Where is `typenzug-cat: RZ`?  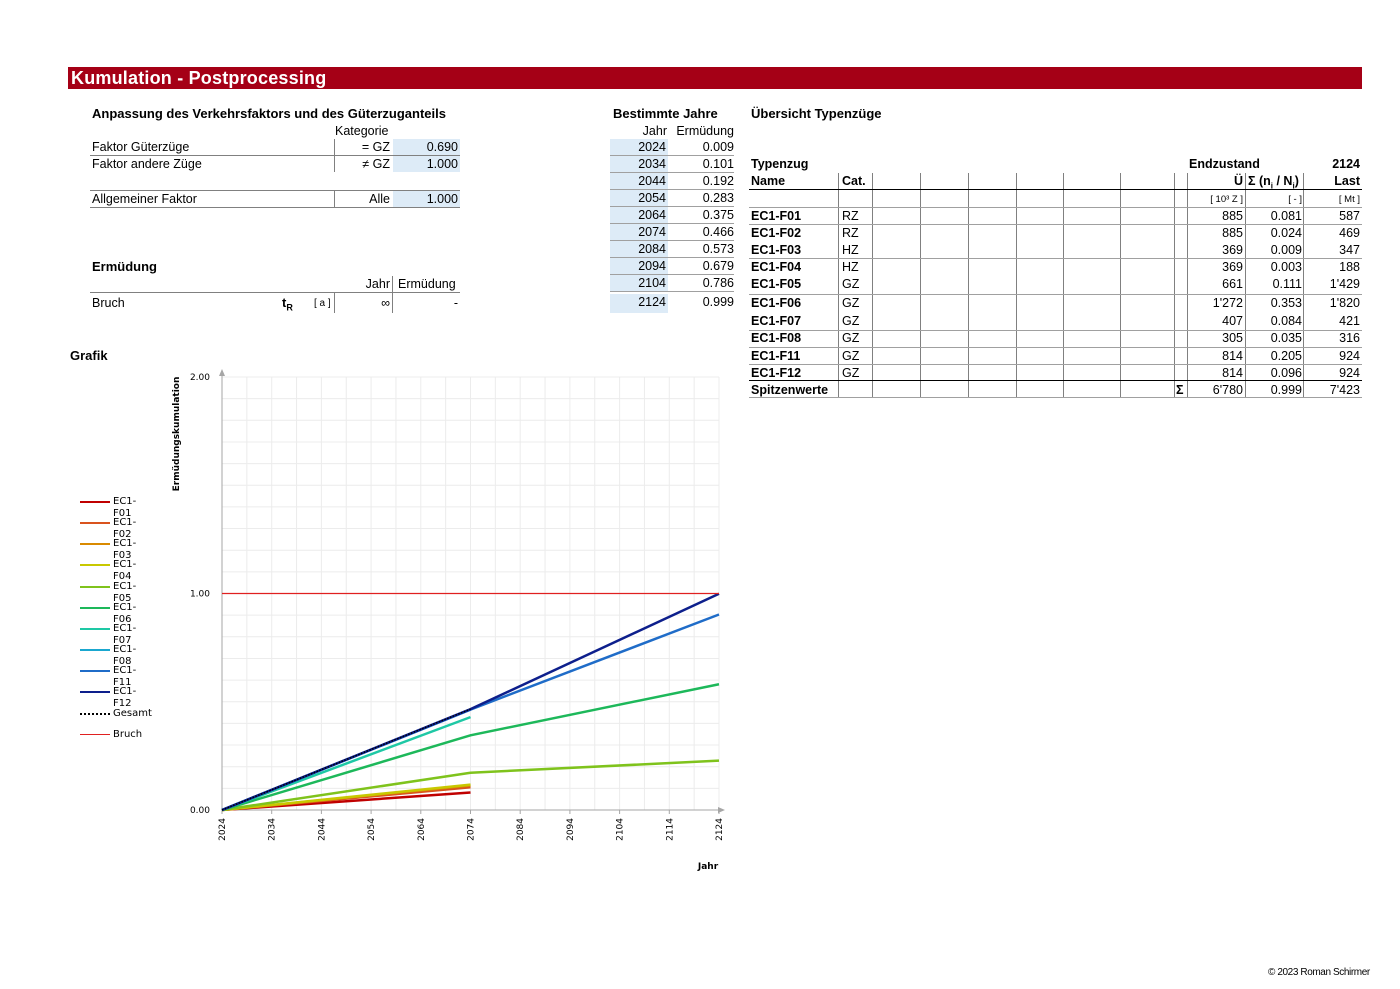
typenzug-cat: RZ is located at coordinates (850, 216).